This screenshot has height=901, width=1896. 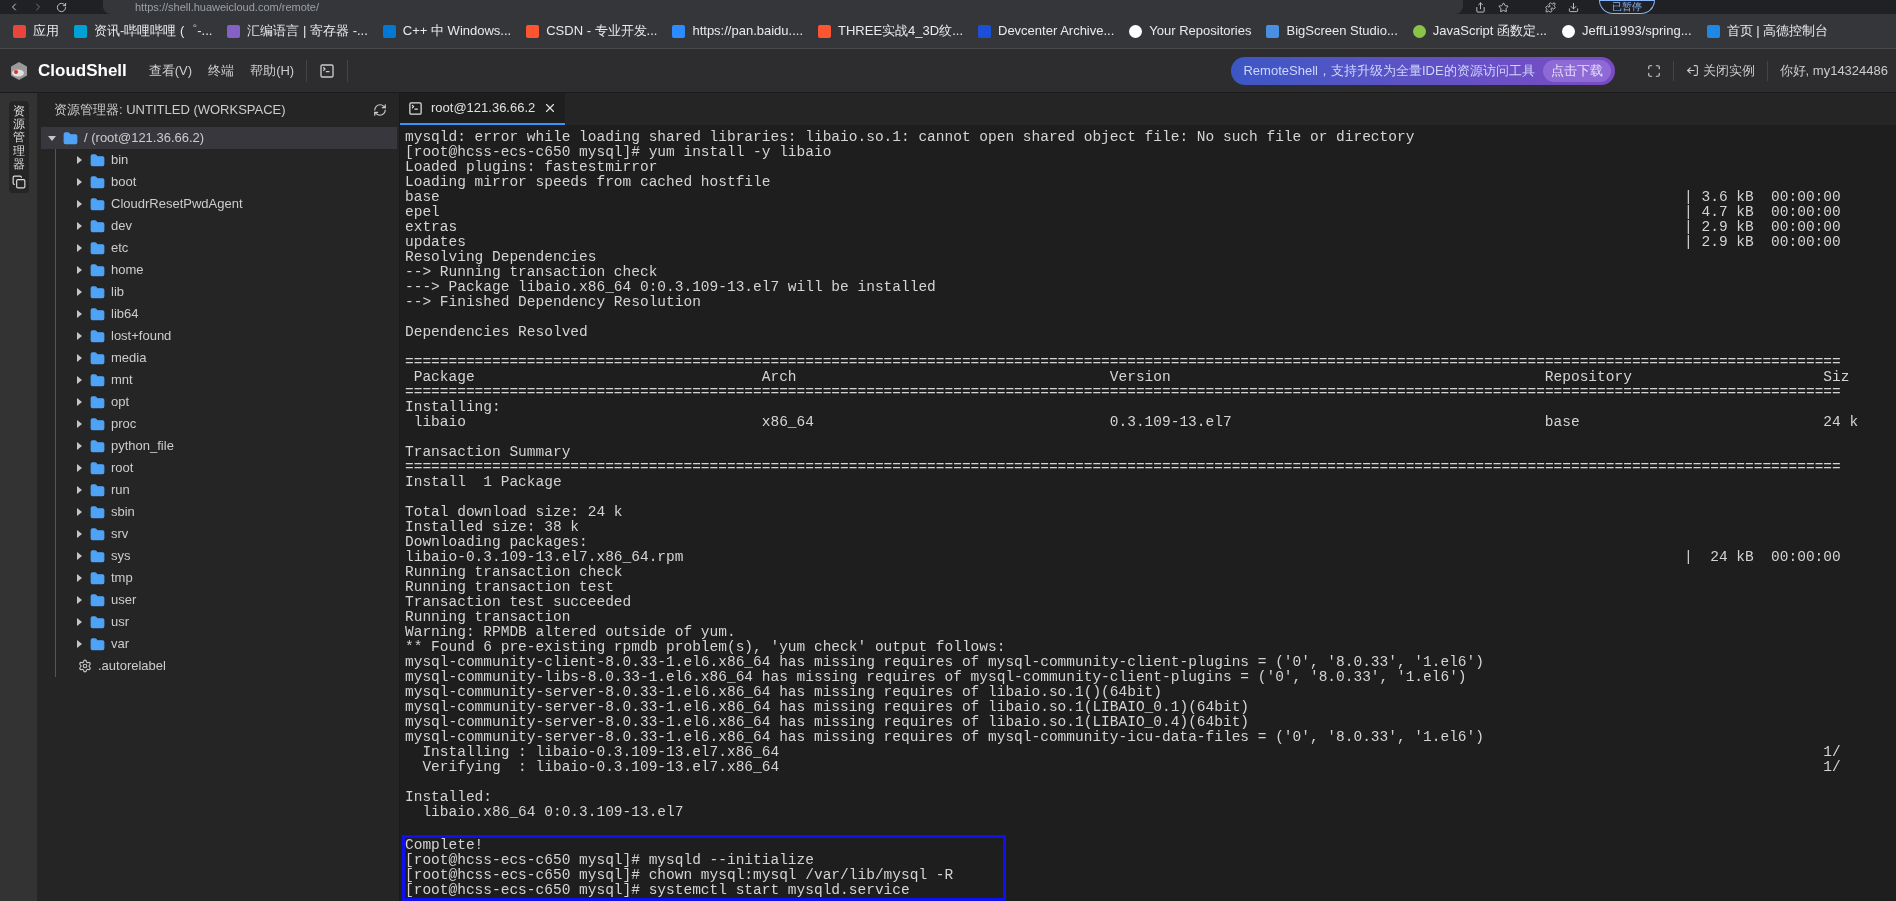 What do you see at coordinates (226, 446) in the screenshot?
I see `tree-item: python_file` at bounding box center [226, 446].